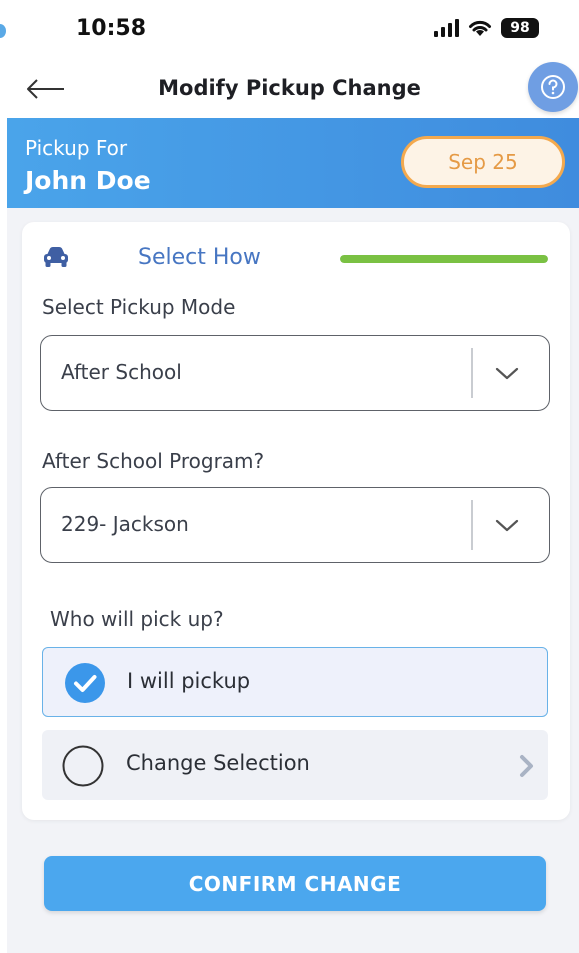 This screenshot has width=579, height=953. I want to click on confirm-change-button: CONFIRM CHANGE, so click(295, 883).